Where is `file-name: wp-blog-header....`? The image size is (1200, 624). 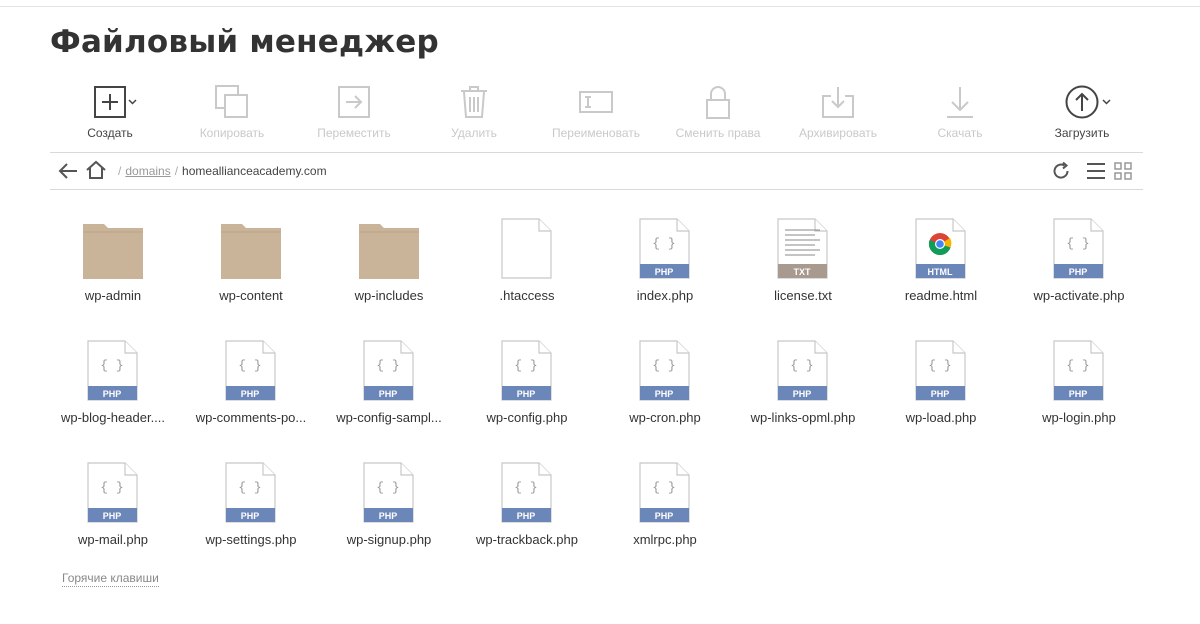
file-name: wp-blog-header.... is located at coordinates (113, 417).